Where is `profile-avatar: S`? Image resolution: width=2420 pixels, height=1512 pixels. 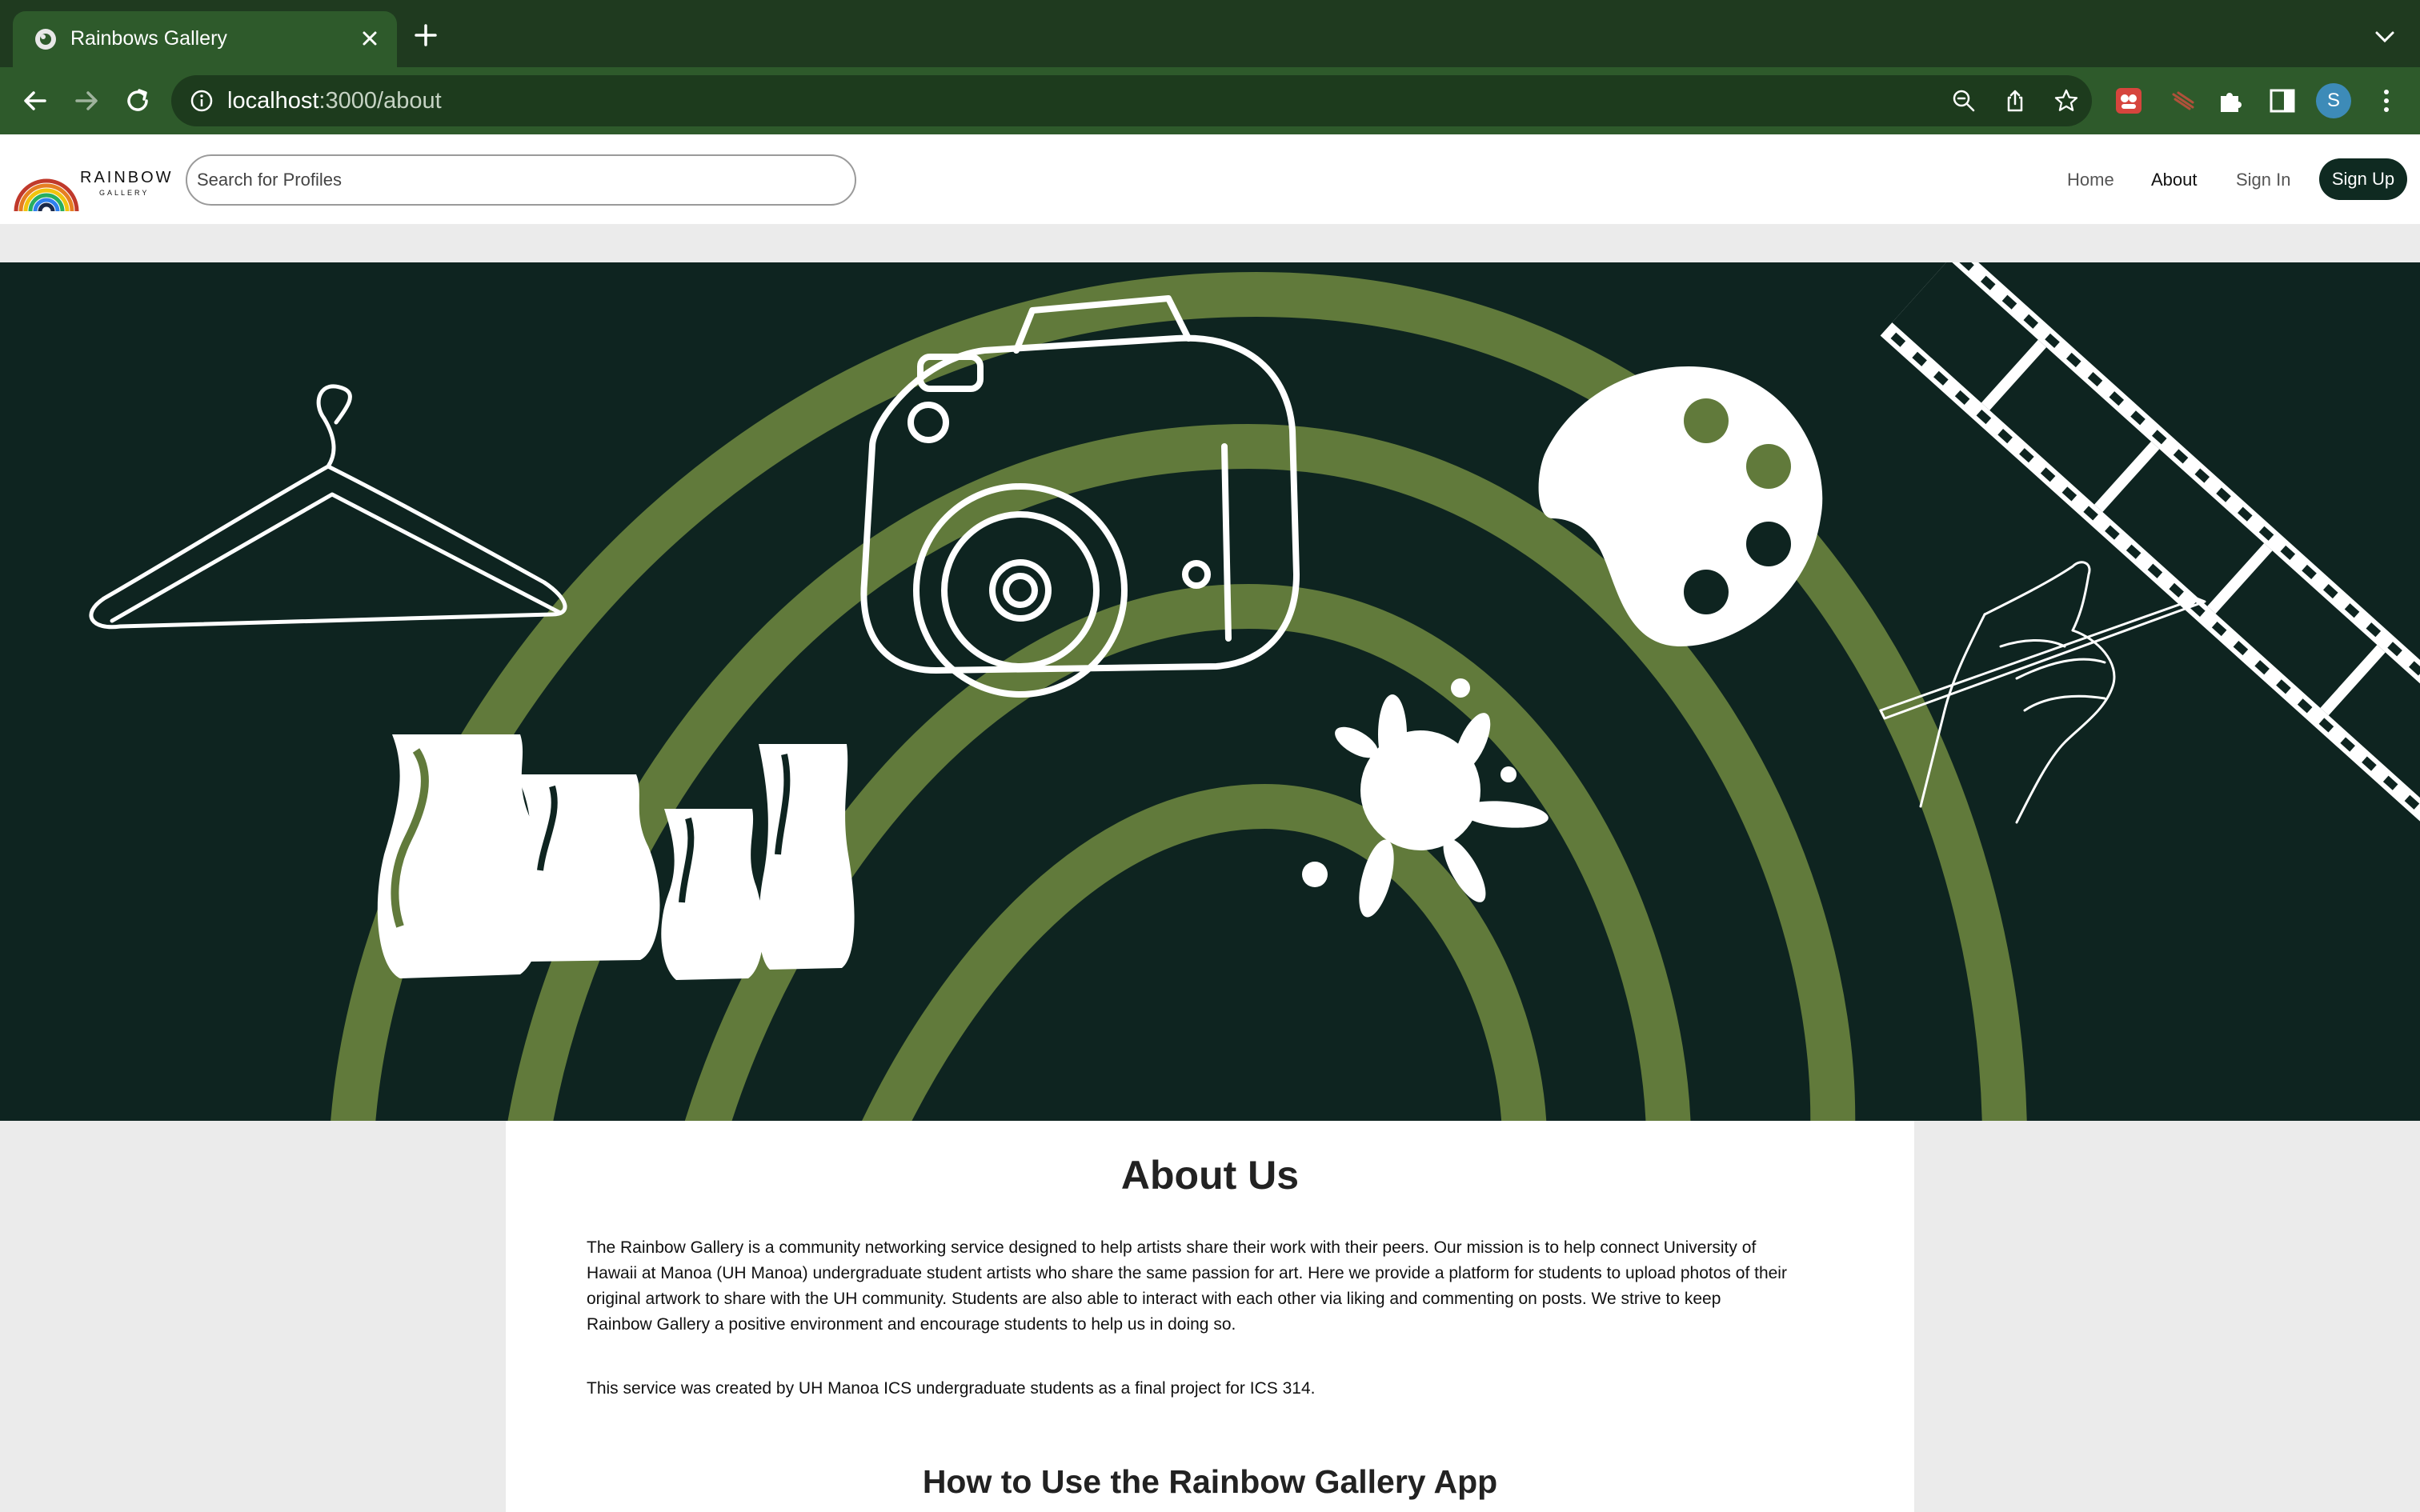 profile-avatar: S is located at coordinates (2333, 100).